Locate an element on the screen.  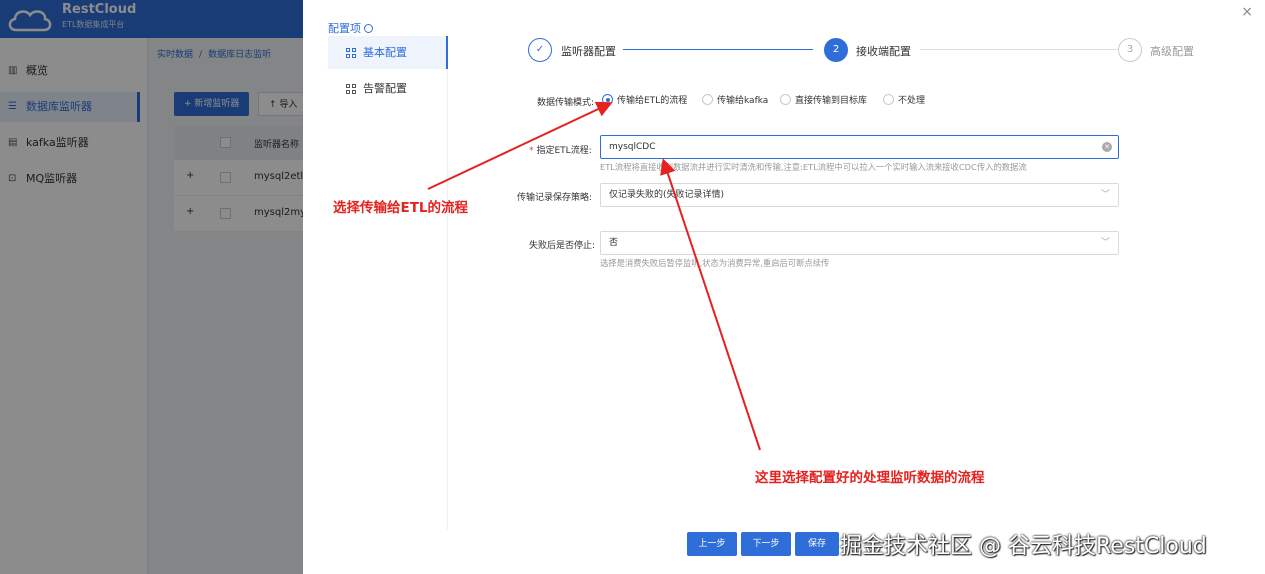
annotation-text-2: 这里选择配置好的处理监听数据的流程 is located at coordinates (870, 478).